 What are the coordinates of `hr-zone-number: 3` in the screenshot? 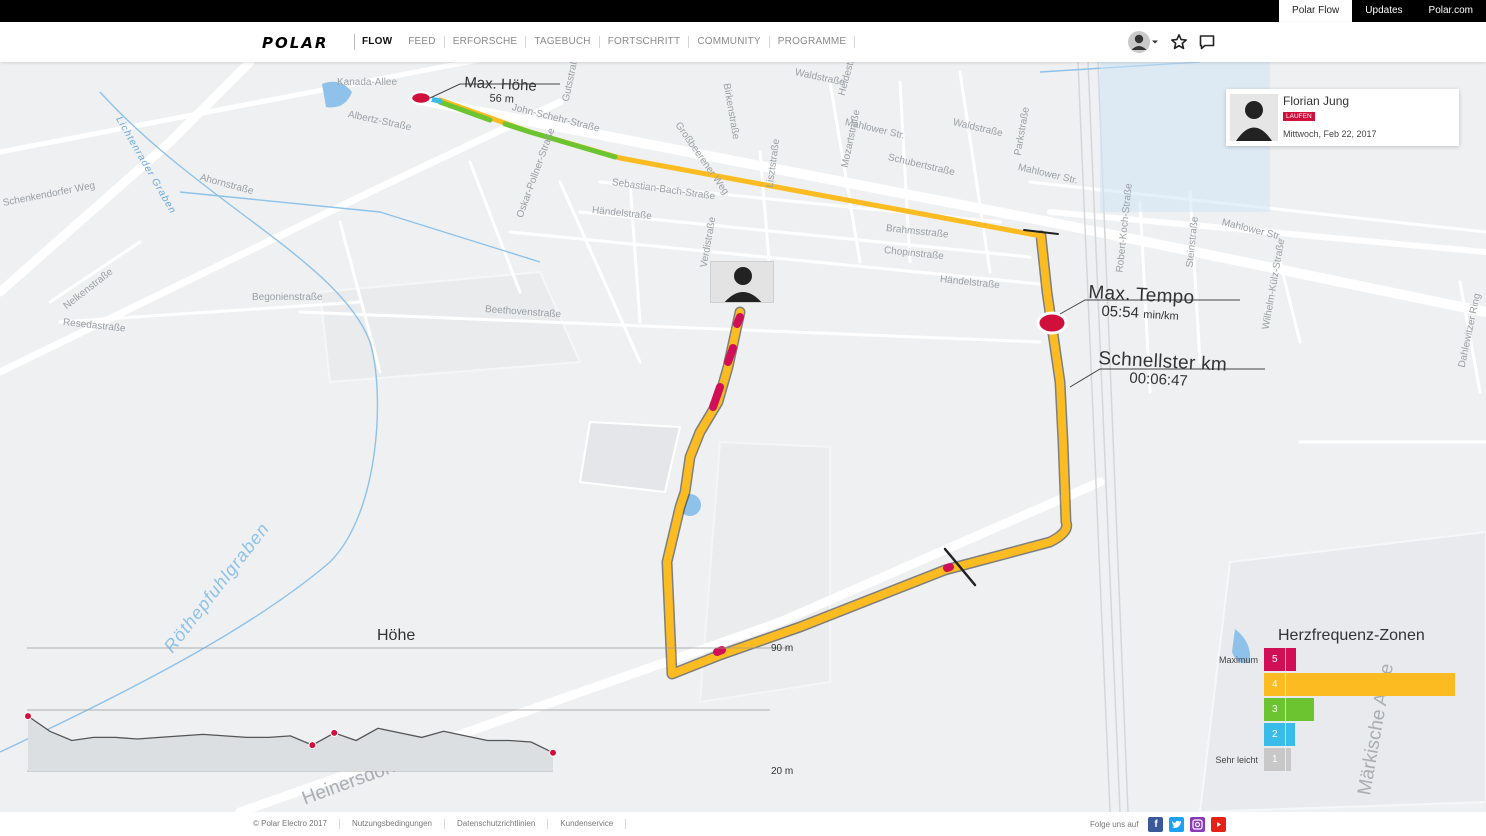 It's located at (1275, 709).